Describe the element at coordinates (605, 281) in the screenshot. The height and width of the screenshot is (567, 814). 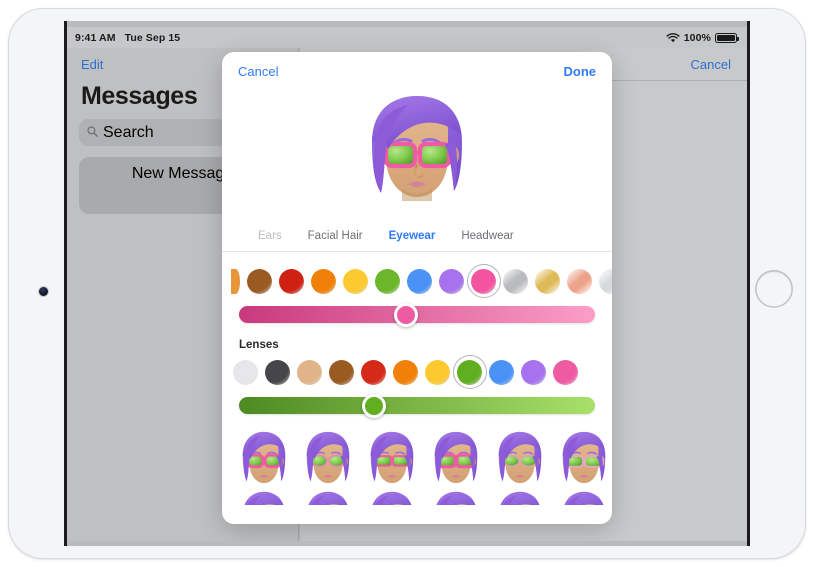
I see `swatch-platinum` at that location.